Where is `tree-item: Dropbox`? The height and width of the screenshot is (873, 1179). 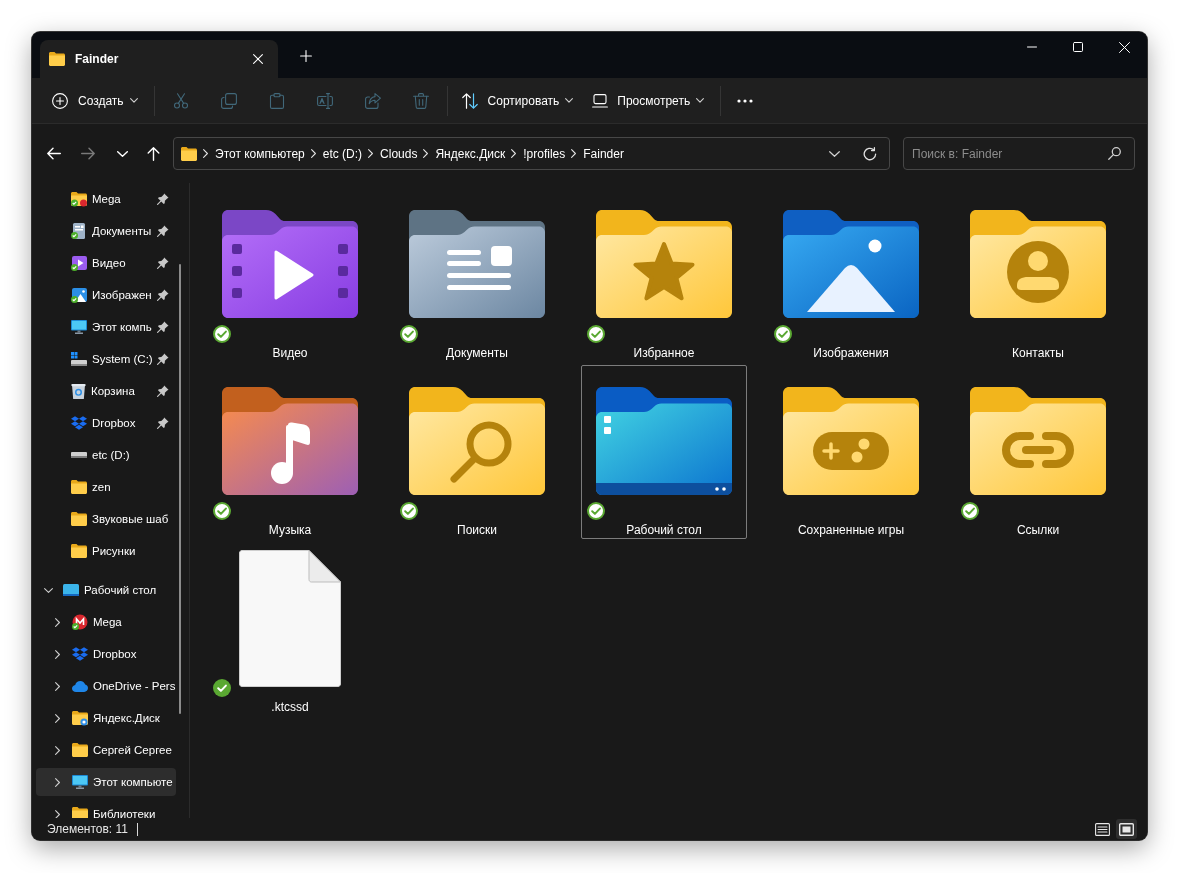 tree-item: Dropbox is located at coordinates (106, 654).